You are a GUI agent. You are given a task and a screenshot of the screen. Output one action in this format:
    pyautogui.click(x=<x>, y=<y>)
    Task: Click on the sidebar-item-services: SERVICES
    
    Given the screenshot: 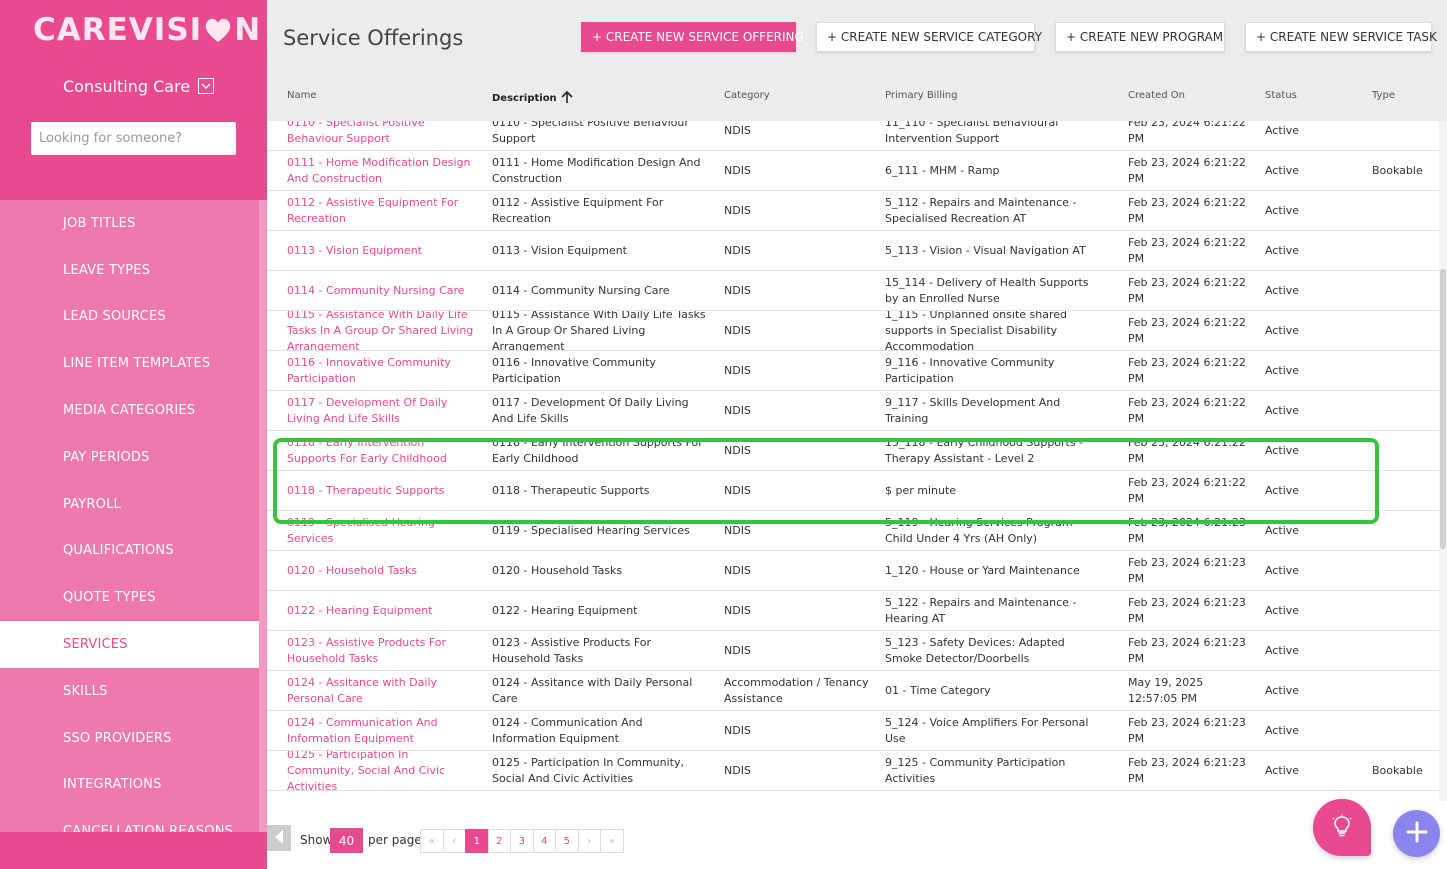 What is the action you would take?
    pyautogui.click(x=129, y=644)
    